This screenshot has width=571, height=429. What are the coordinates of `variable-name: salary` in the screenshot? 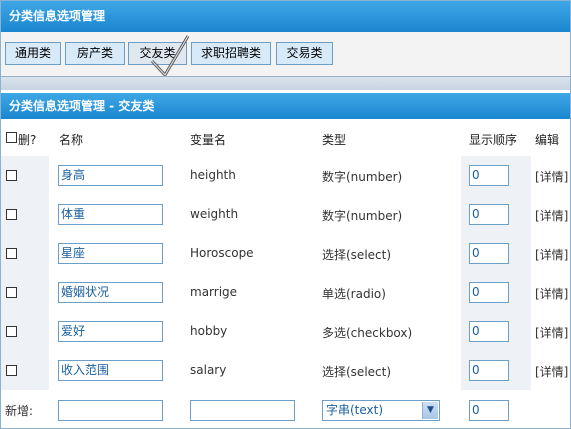 It's located at (208, 370).